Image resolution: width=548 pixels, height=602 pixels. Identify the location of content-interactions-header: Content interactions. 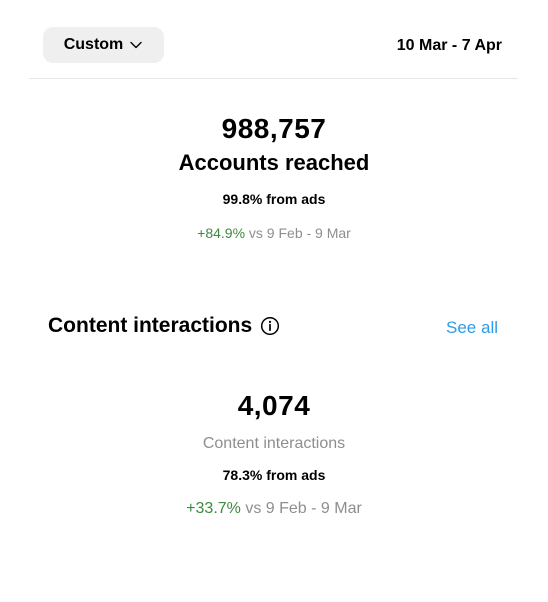
(164, 326).